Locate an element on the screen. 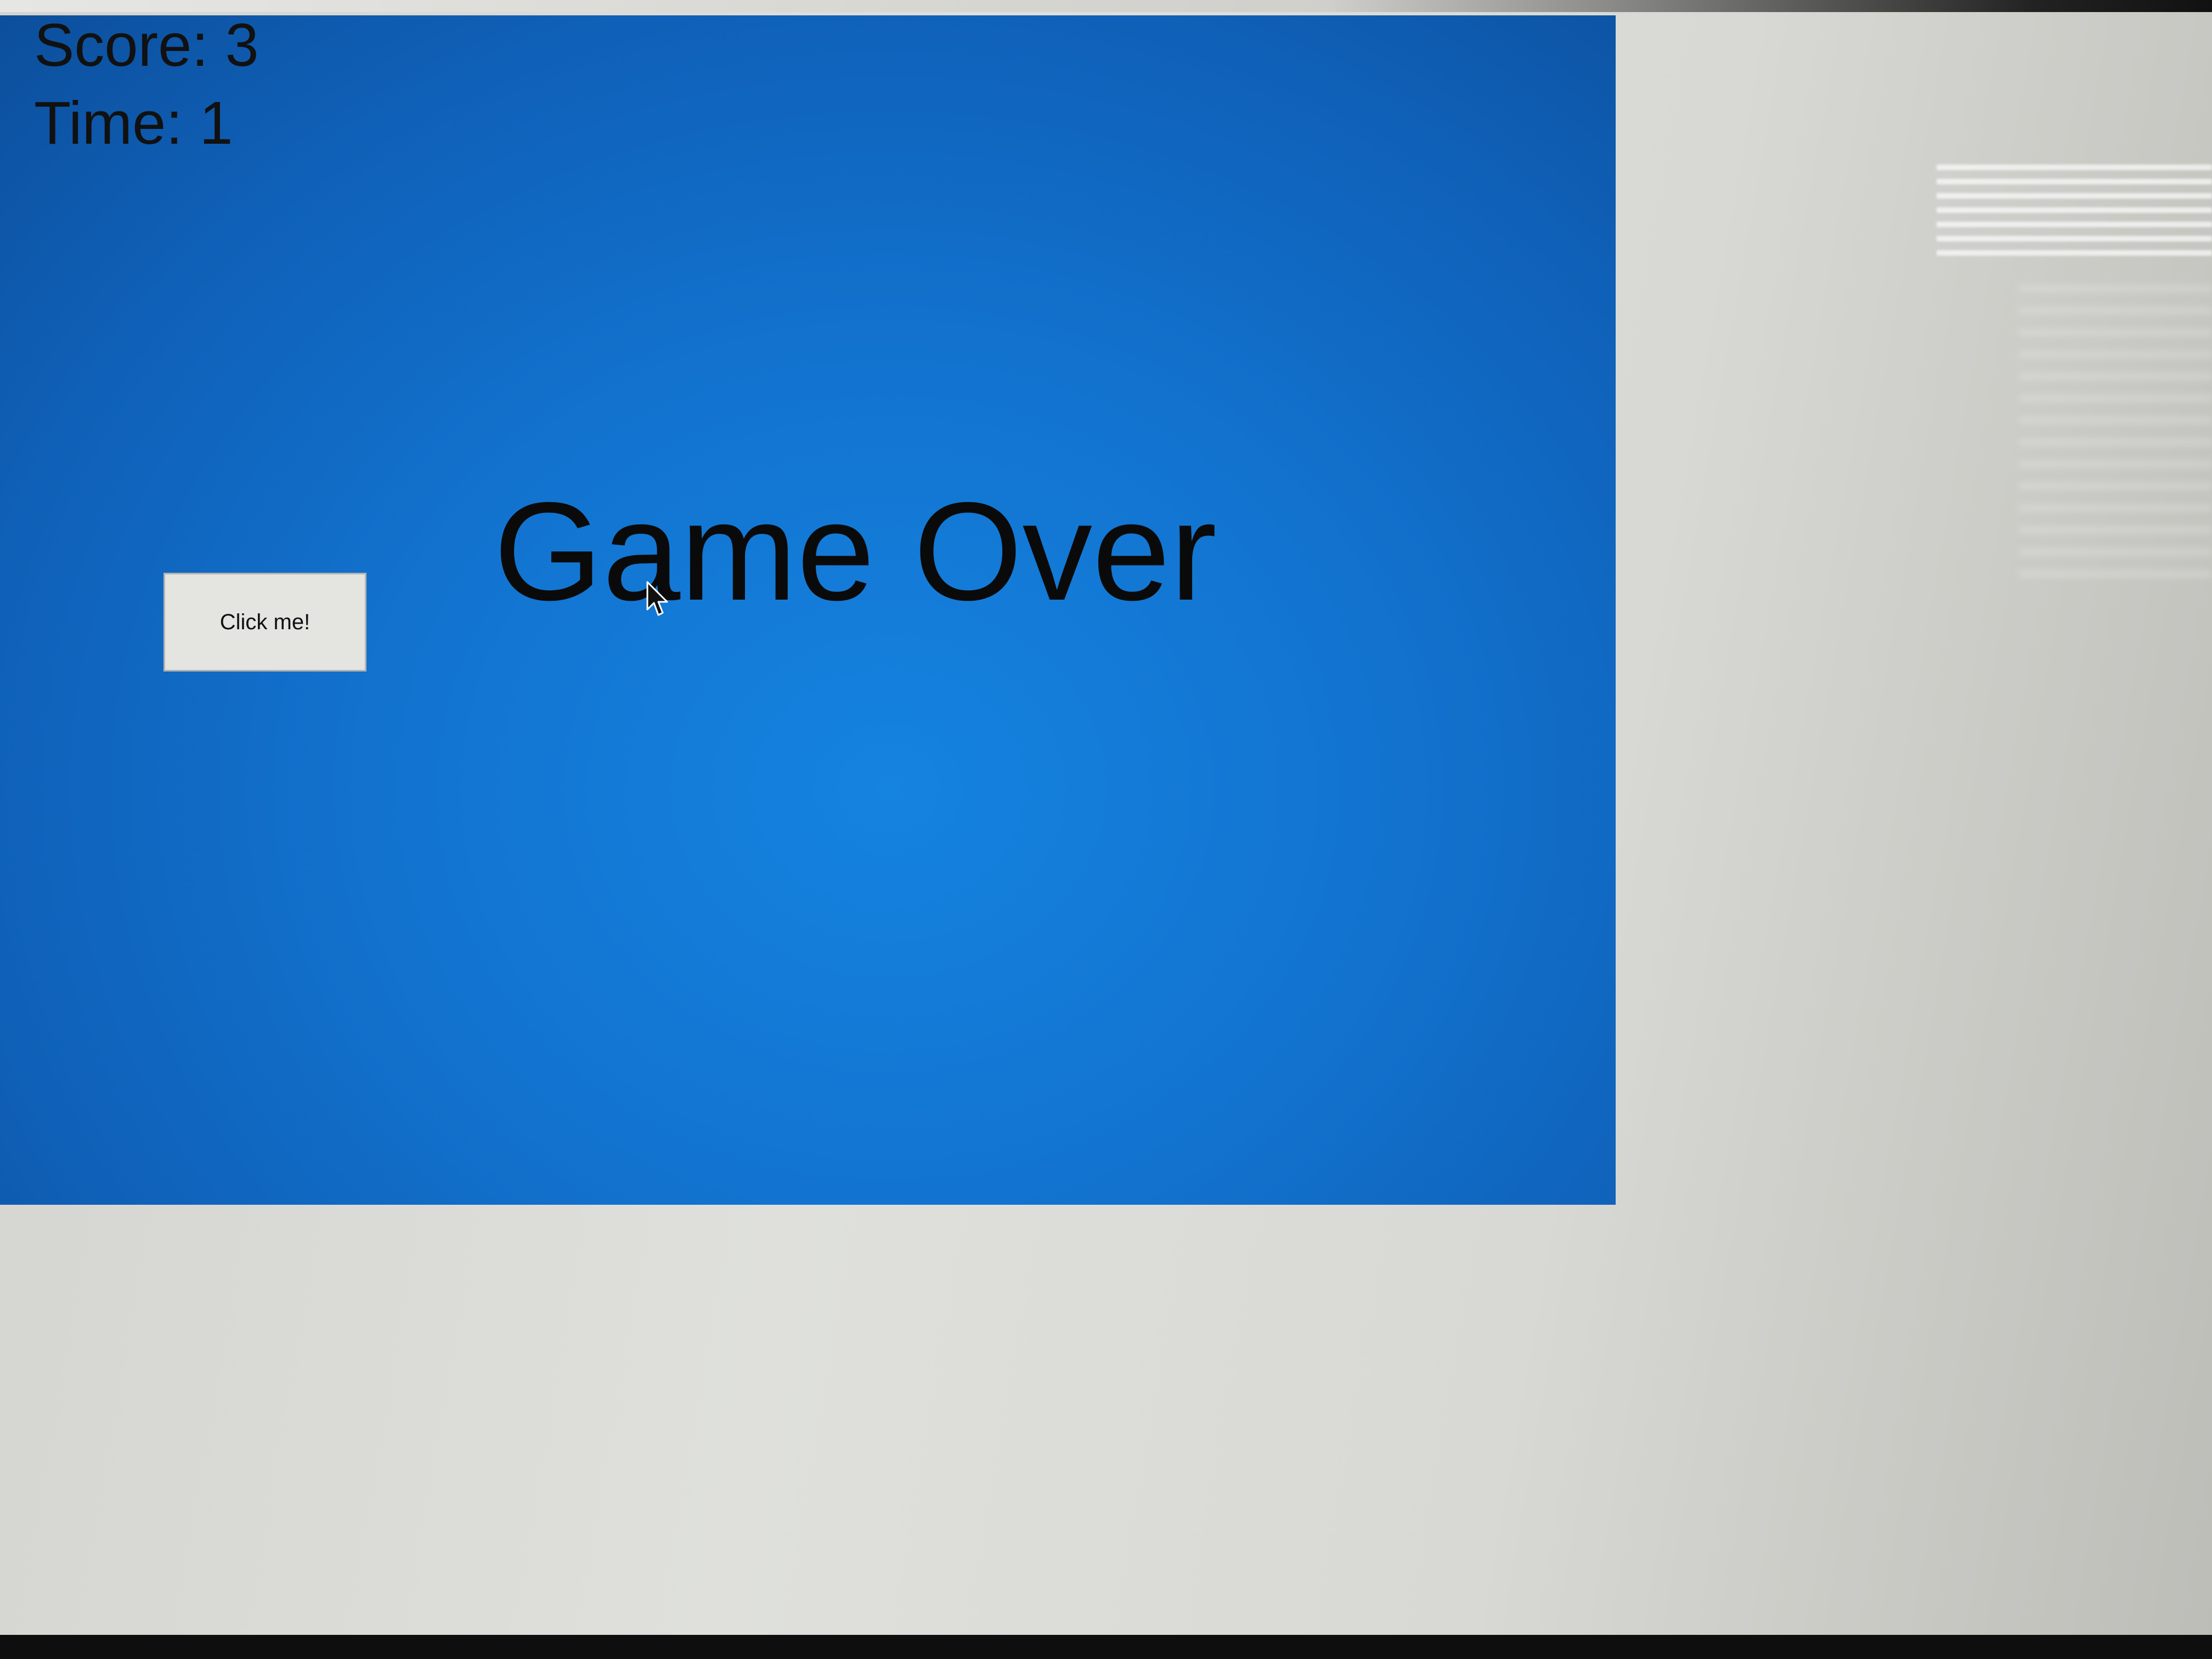 The image size is (2212, 1659). window-glare-reflection-faint is located at coordinates (2115, 438).